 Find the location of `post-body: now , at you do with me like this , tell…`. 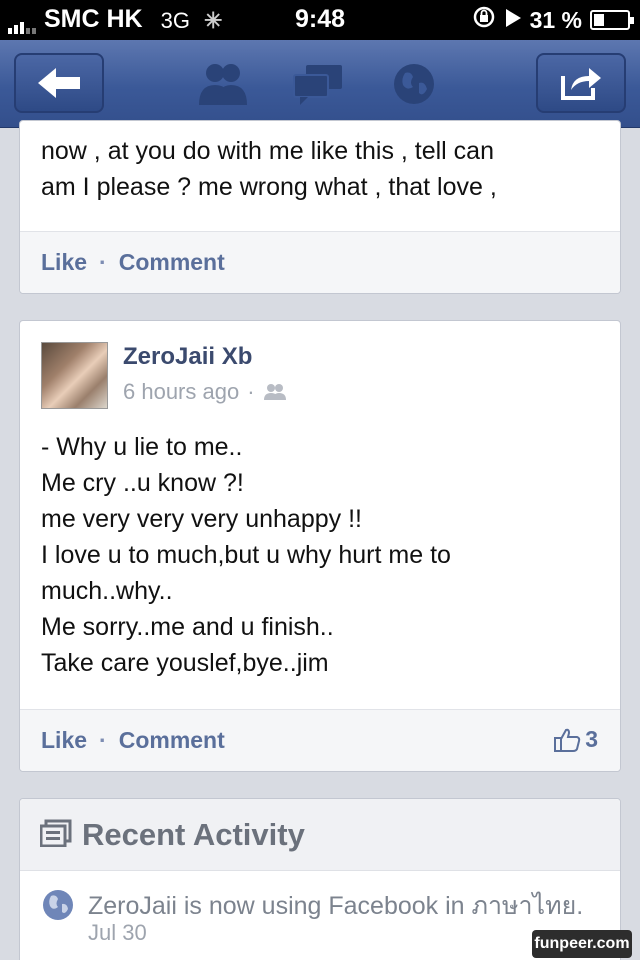

post-body: now , at you do with me like this , tell… is located at coordinates (269, 169).